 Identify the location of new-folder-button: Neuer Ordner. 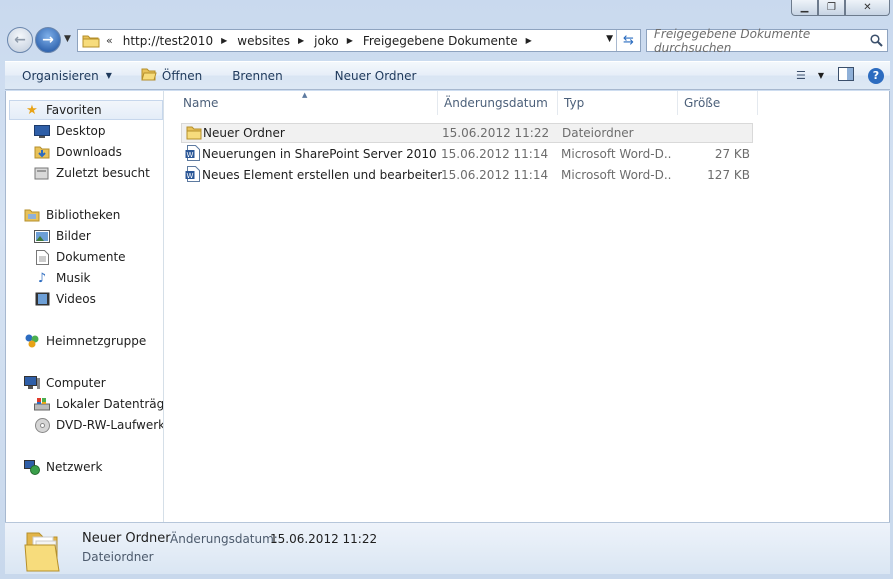
(362, 75).